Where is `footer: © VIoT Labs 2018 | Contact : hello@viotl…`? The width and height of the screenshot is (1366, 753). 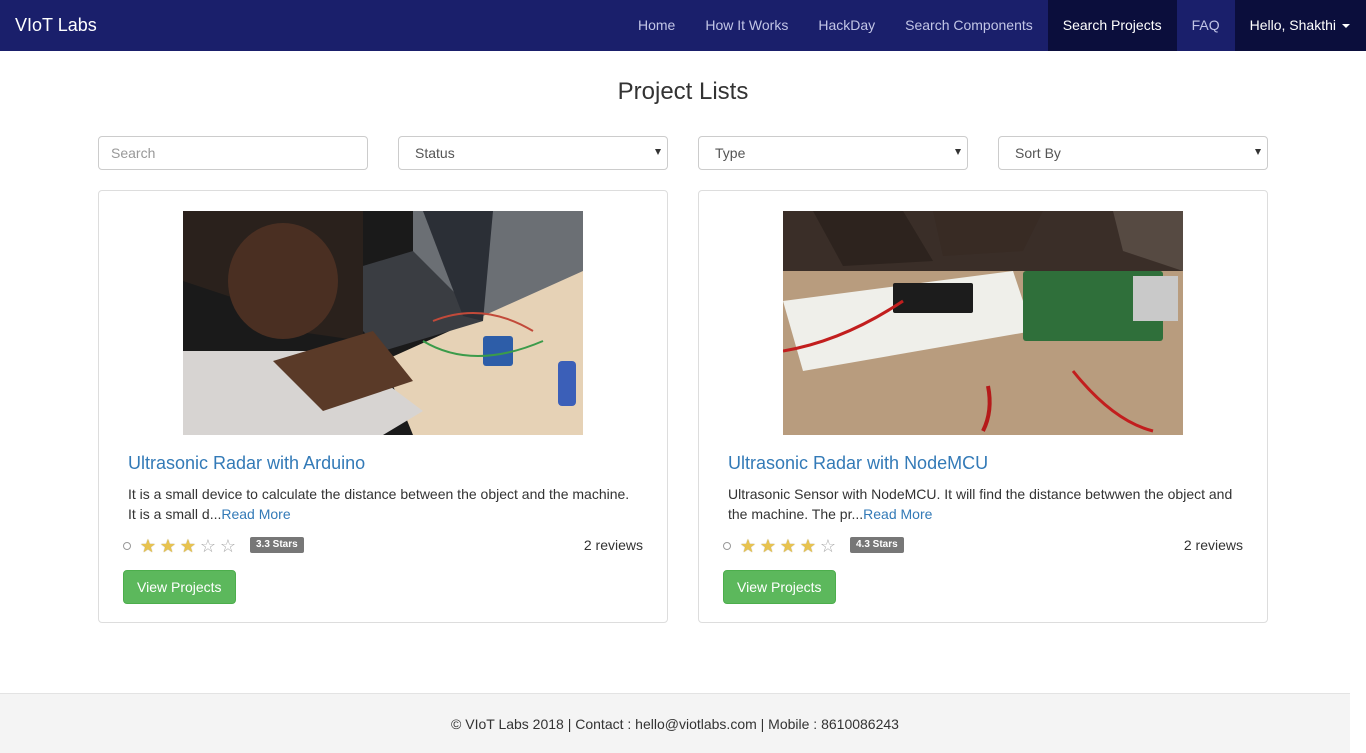 footer: © VIoT Labs 2018 | Contact : hello@viotl… is located at coordinates (675, 723).